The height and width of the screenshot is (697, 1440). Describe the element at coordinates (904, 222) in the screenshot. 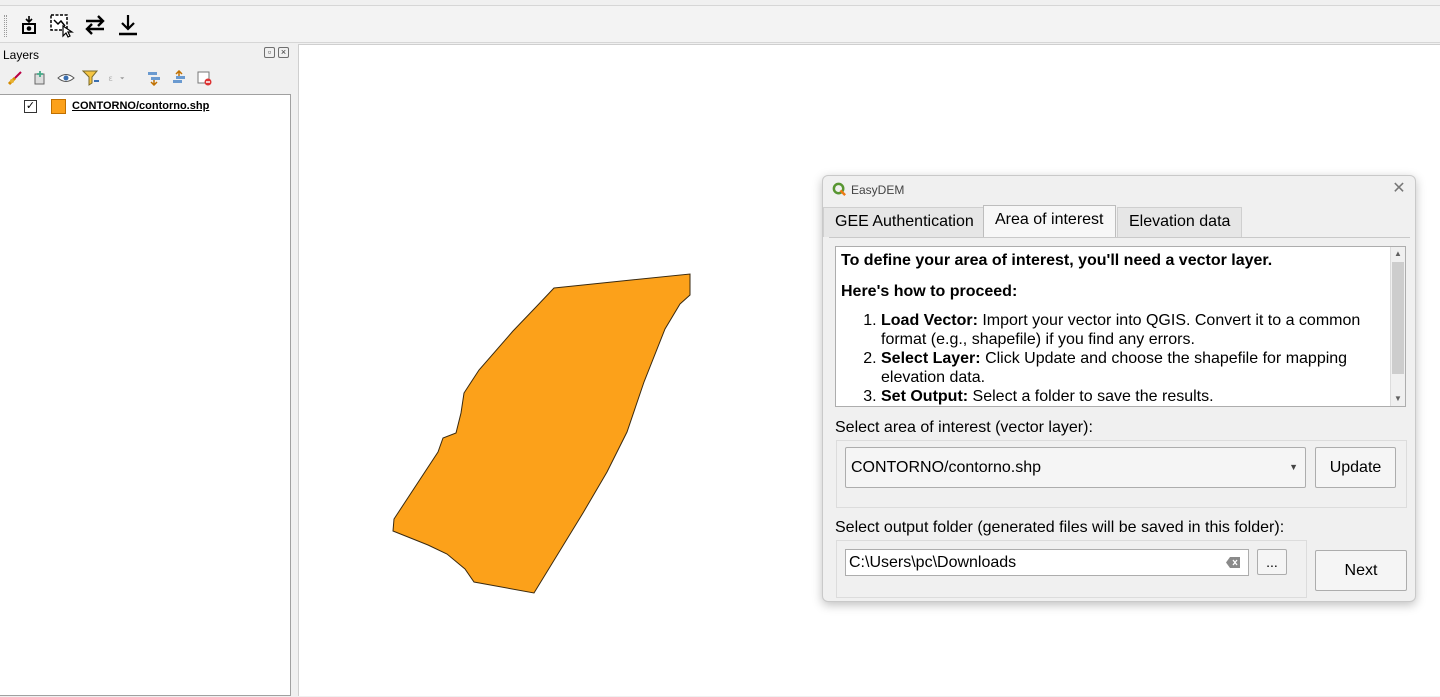

I see `tab-gee-authentication: GEE Authentication` at that location.